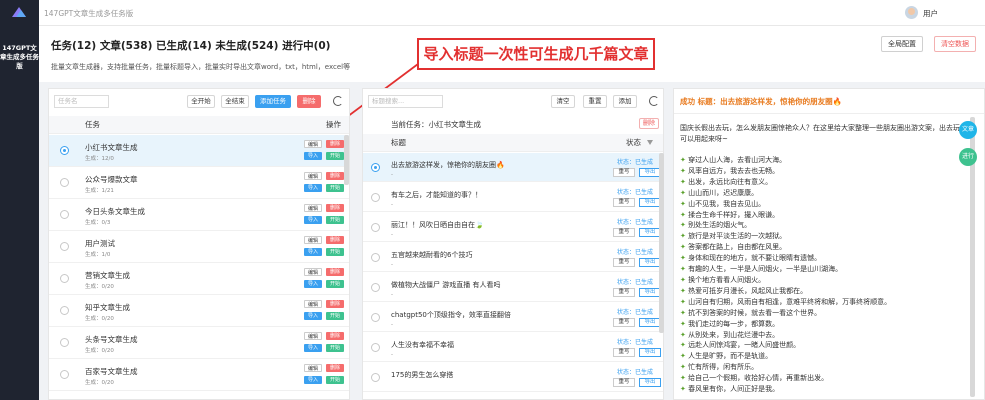 The width and height of the screenshot is (985, 400). I want to click on add-task-button: 添加任务, so click(273, 101).